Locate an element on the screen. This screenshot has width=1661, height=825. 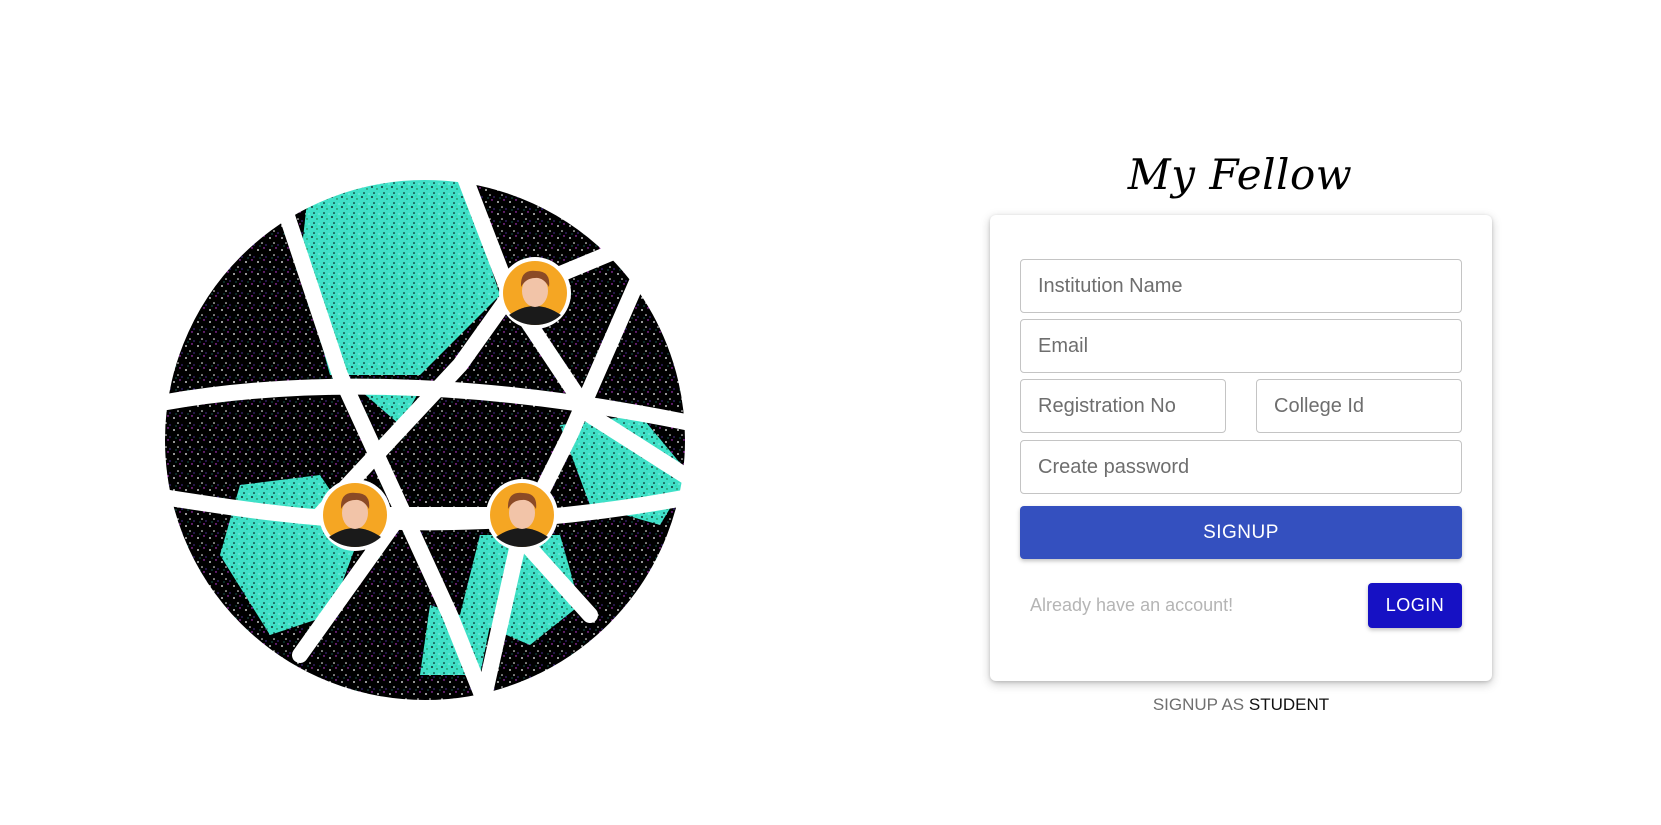
already-have-account-text: Already have an account! is located at coordinates (1132, 605).